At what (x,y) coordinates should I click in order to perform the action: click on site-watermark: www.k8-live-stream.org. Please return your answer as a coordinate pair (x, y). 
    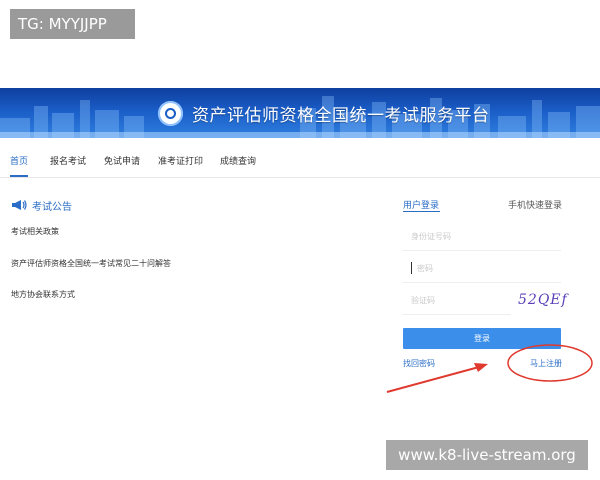
    Looking at the image, I should click on (487, 455).